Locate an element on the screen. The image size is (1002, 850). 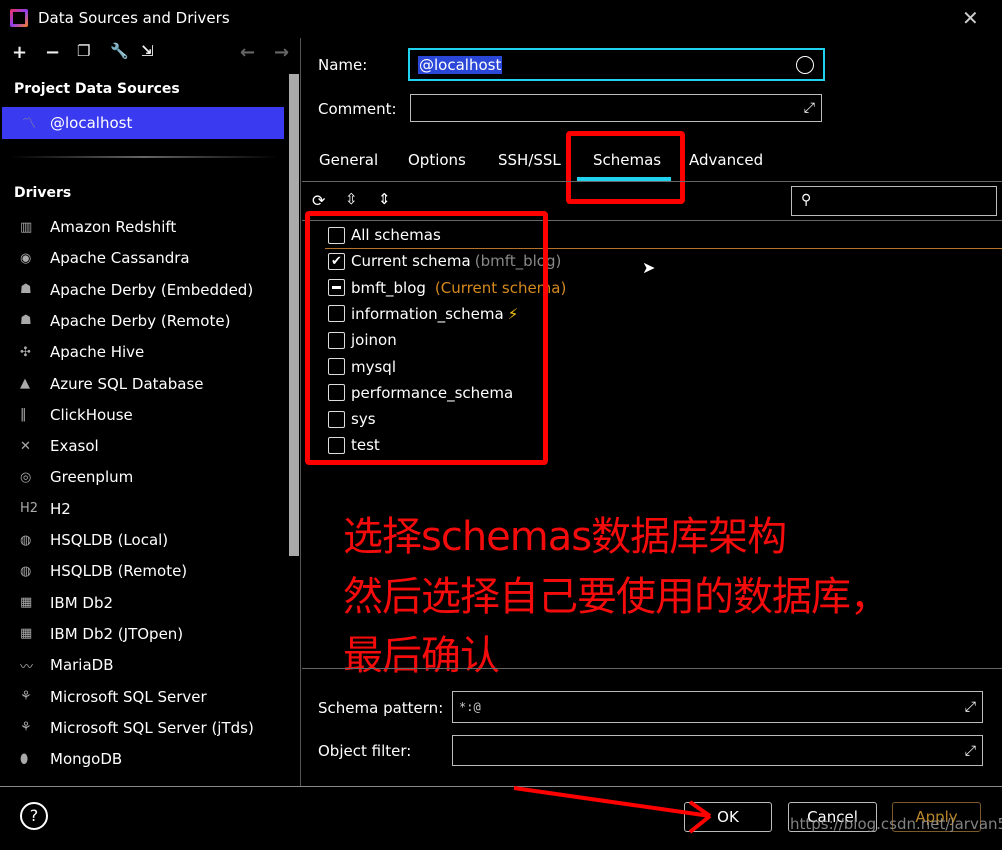
import-icon: ⇲ is located at coordinates (147, 51).